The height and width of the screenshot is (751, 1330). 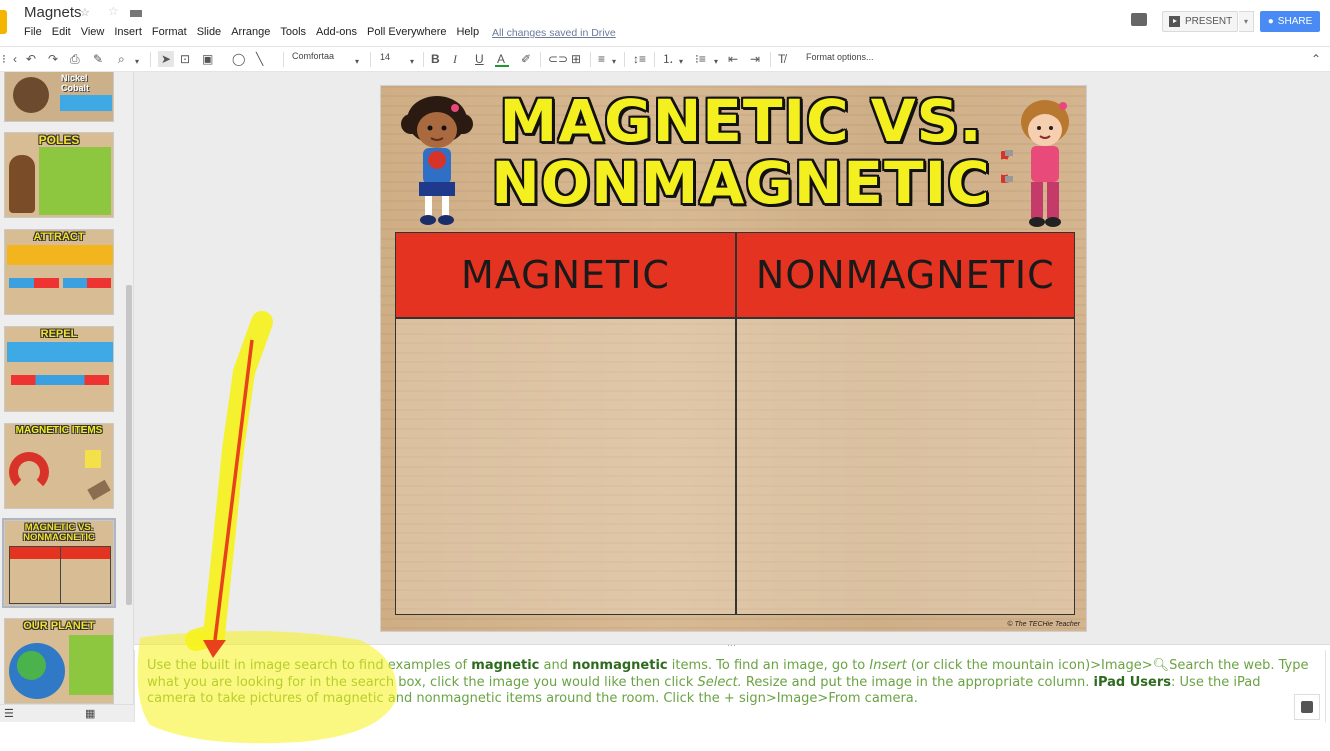 What do you see at coordinates (1290, 21) in the screenshot?
I see `share-button: ● SHARE` at bounding box center [1290, 21].